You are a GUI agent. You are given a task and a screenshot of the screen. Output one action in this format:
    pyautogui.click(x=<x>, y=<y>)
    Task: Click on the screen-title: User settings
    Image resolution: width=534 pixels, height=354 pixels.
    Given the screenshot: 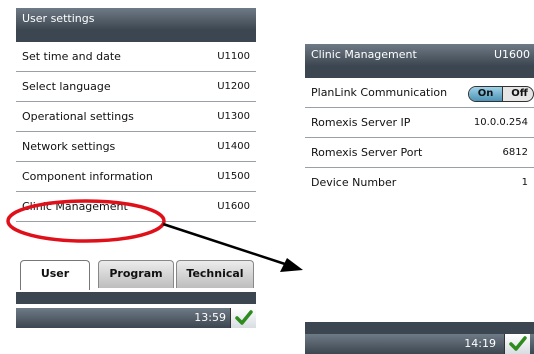 What is the action you would take?
    pyautogui.click(x=58, y=18)
    